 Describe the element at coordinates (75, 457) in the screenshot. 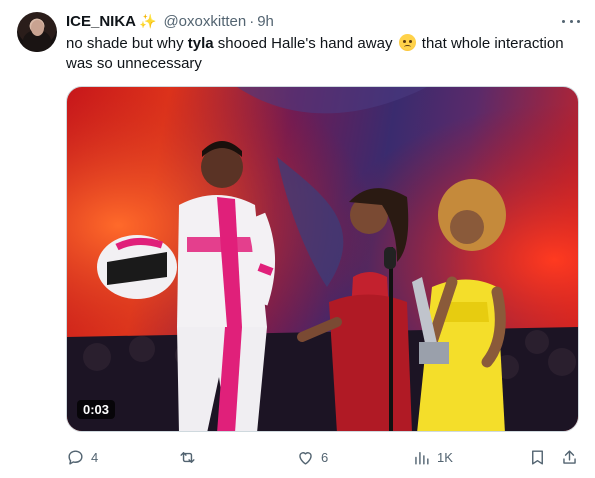

I see `reply-icon` at that location.